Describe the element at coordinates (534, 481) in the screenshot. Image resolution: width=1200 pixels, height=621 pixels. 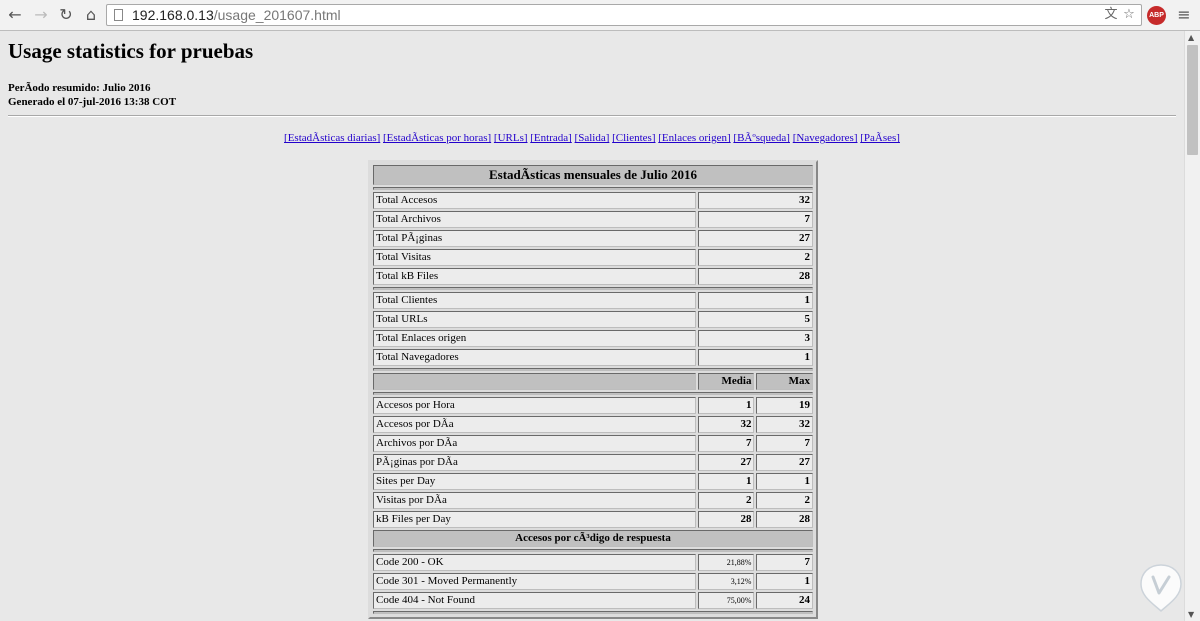
I see `row-label: Sites per Day` at that location.